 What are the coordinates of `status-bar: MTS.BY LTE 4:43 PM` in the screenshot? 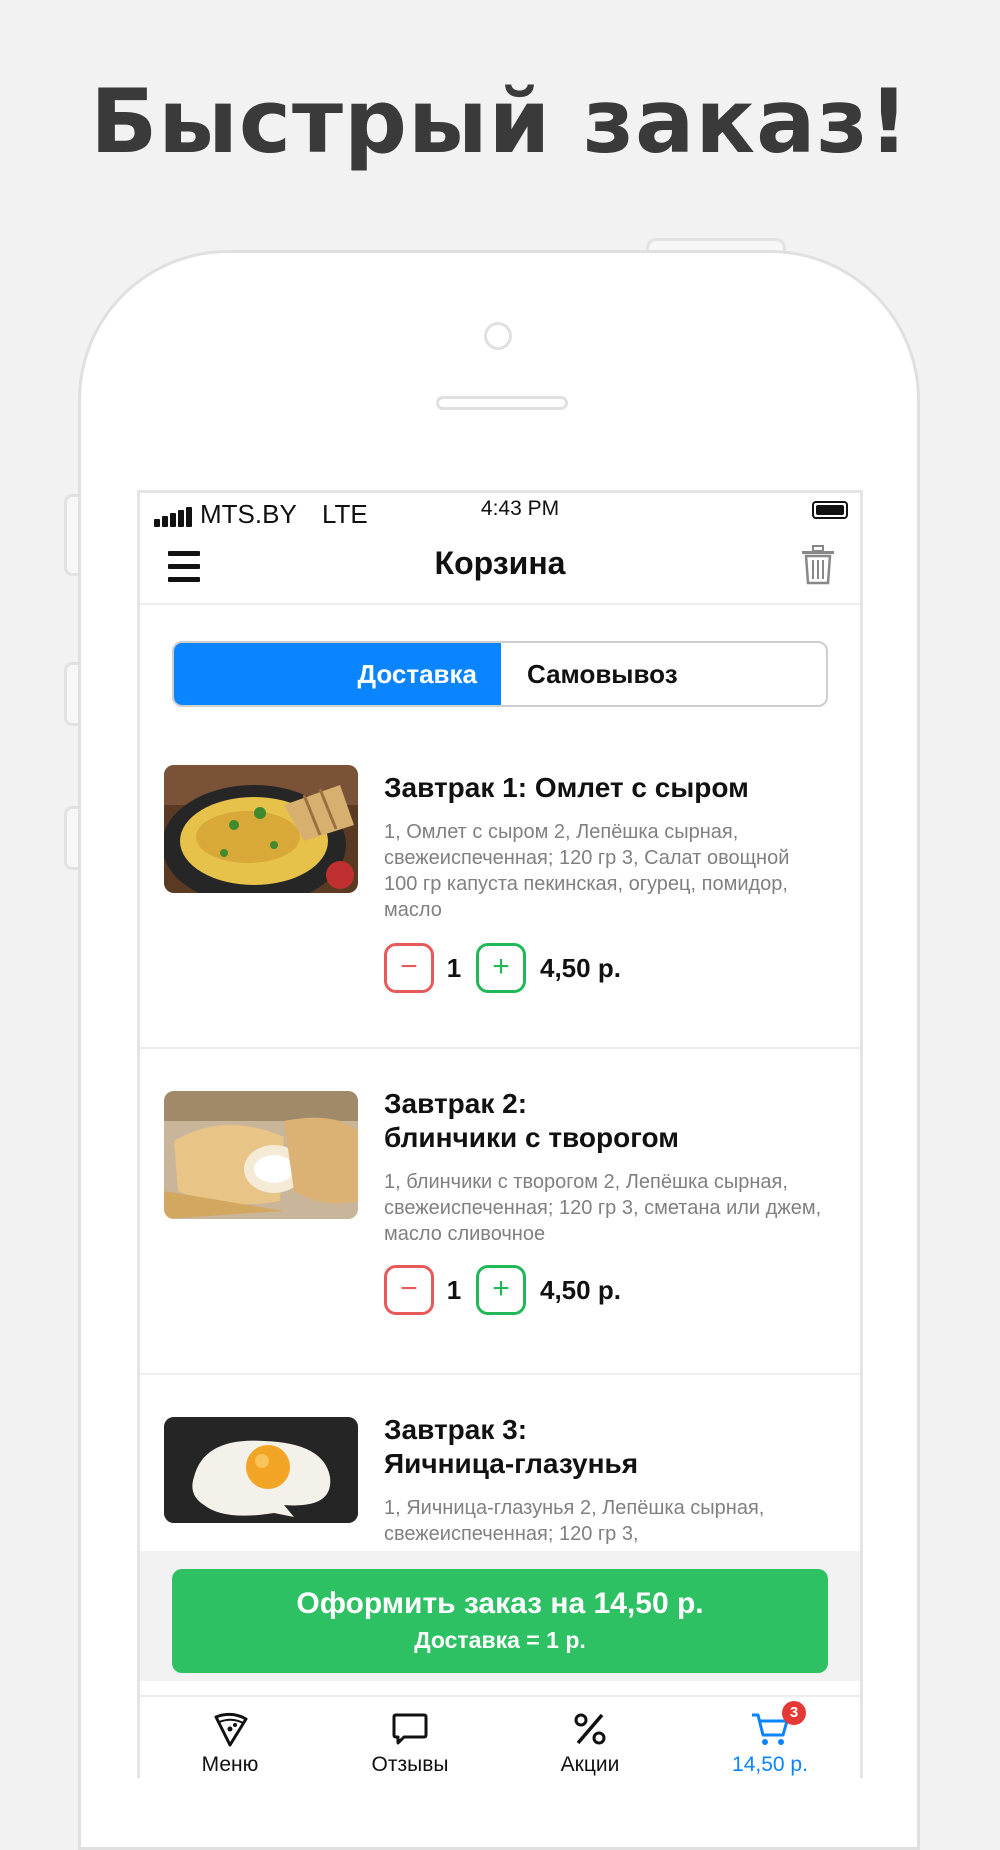 It's located at (500, 515).